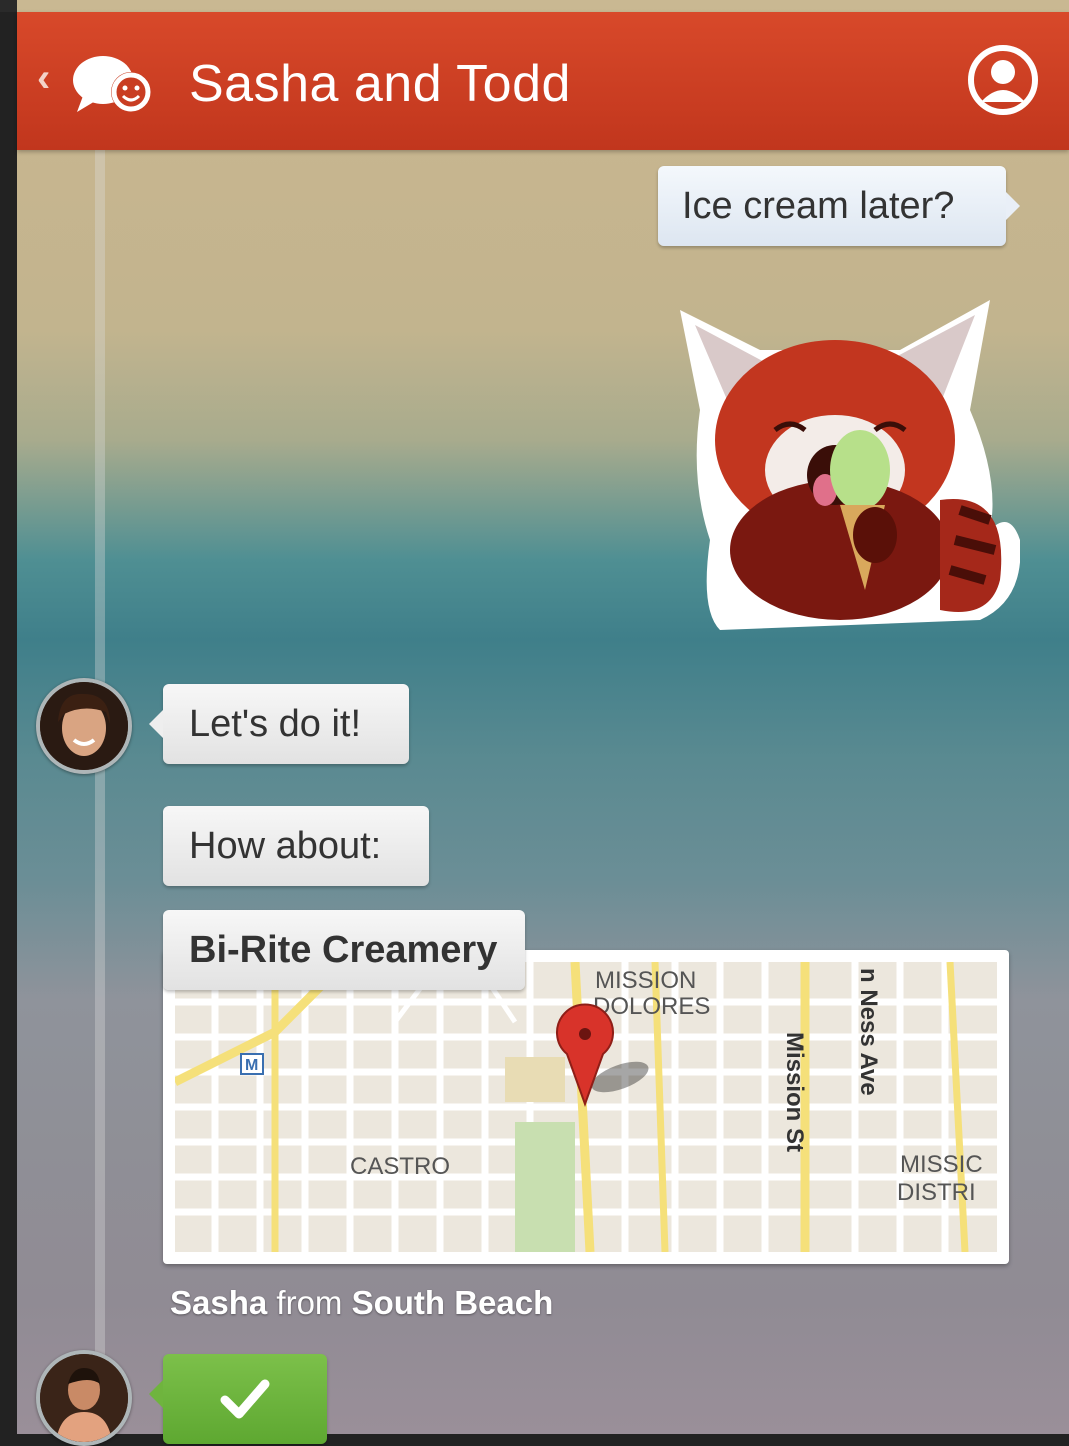  What do you see at coordinates (279, 724) in the screenshot?
I see `message-bubble-incoming: Let's do it!` at bounding box center [279, 724].